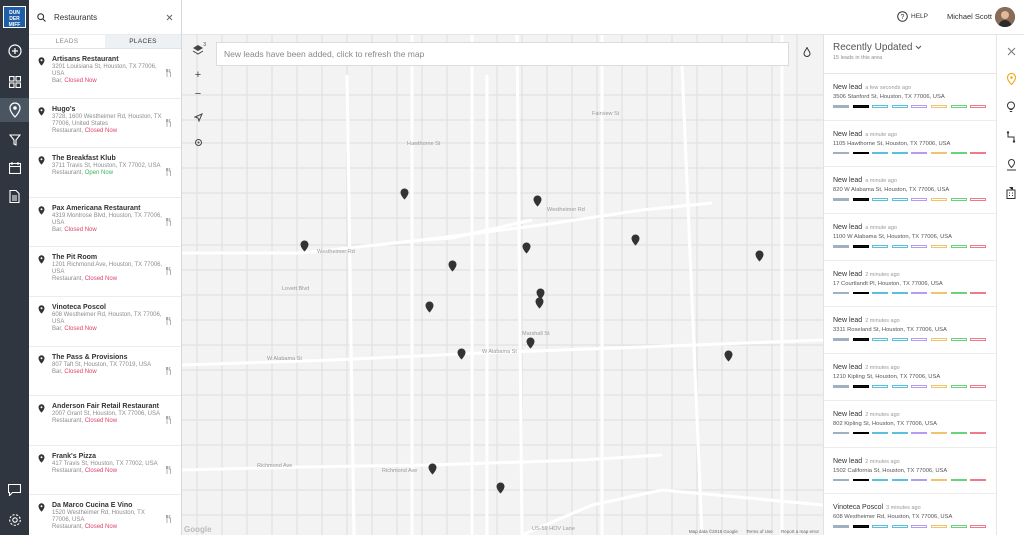 The width and height of the screenshot is (1024, 535). What do you see at coordinates (800, 531) in the screenshot?
I see `report-error-link: Report a map error` at bounding box center [800, 531].